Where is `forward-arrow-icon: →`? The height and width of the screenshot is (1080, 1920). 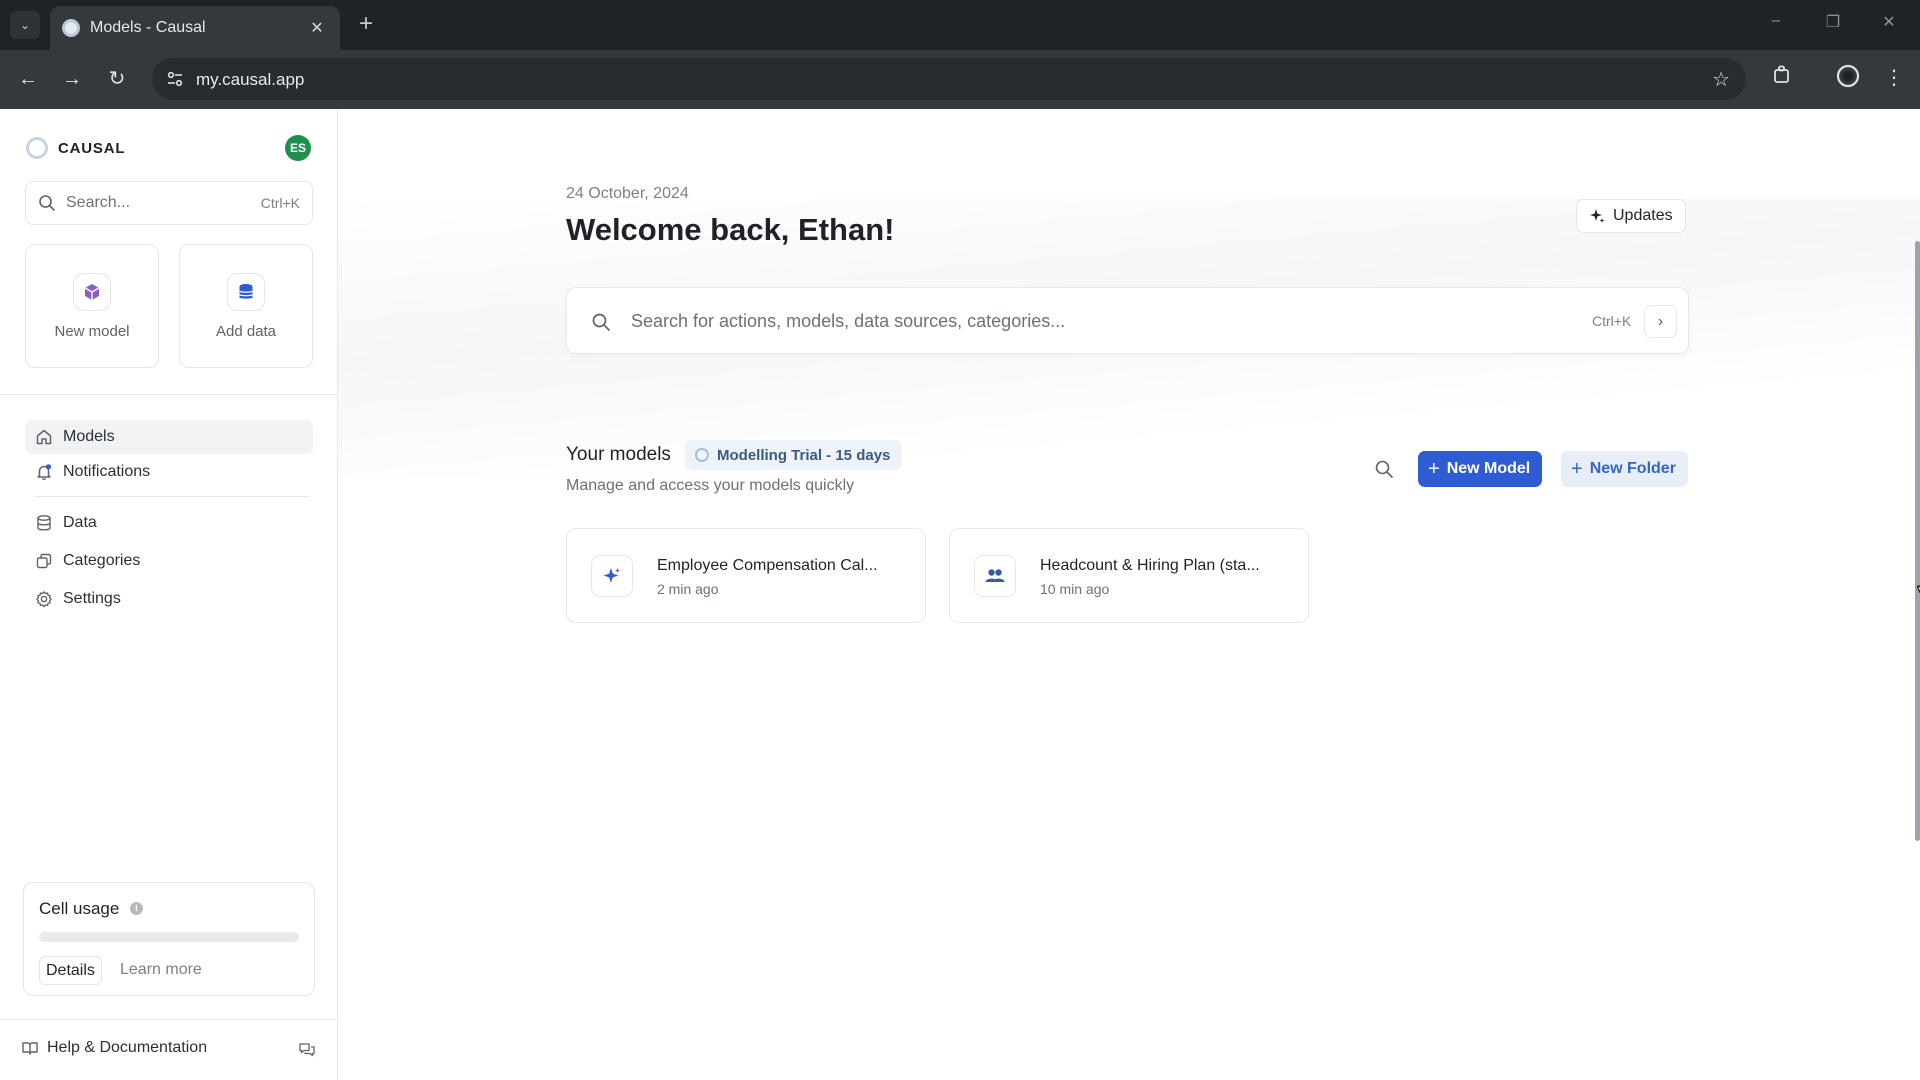 forward-arrow-icon: → is located at coordinates (72, 79).